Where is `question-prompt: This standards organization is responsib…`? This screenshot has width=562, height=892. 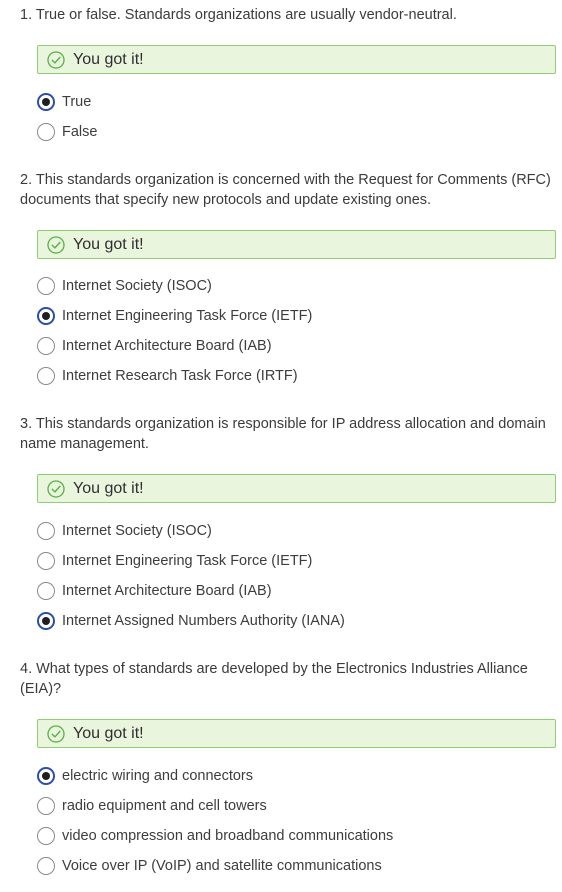 question-prompt: This standards organization is responsib… is located at coordinates (283, 434).